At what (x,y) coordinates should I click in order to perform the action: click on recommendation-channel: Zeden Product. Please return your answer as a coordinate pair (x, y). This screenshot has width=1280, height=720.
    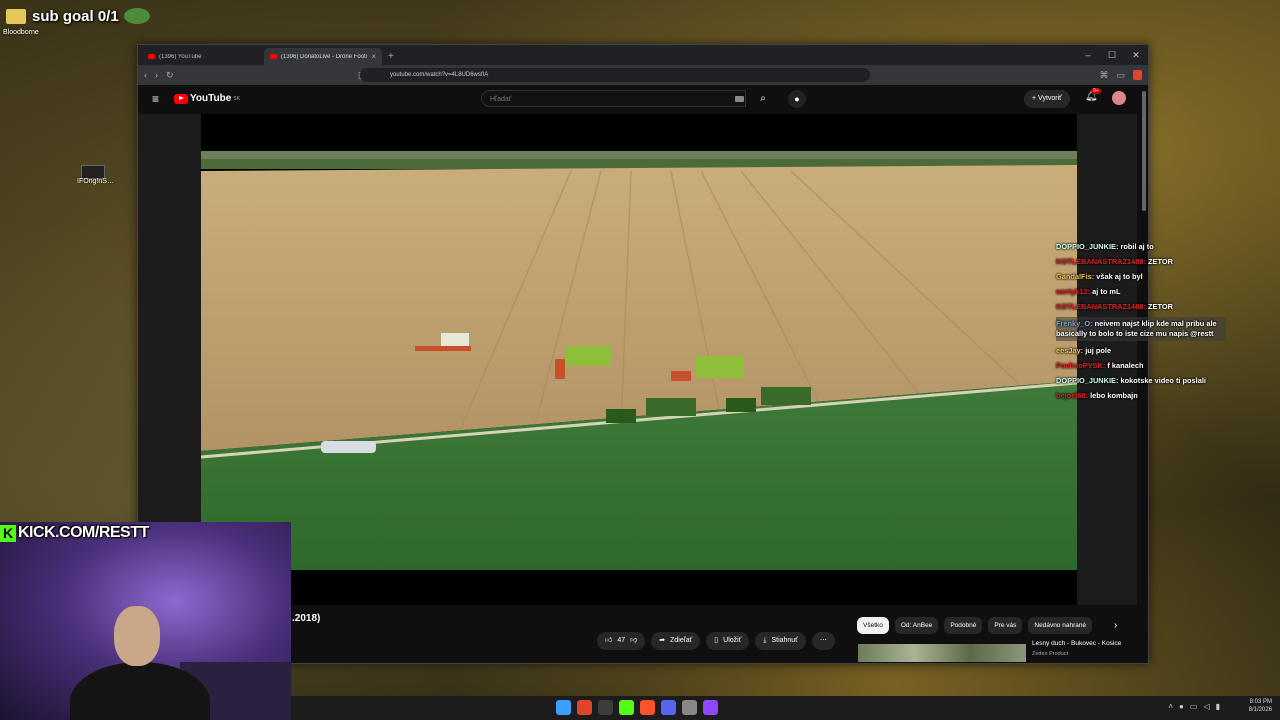
    Looking at the image, I should click on (1050, 654).